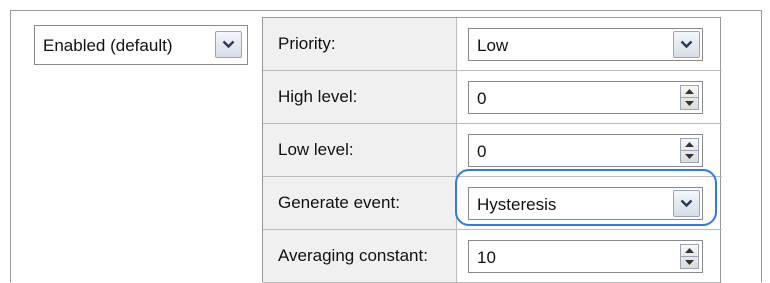 The width and height of the screenshot is (770, 283). I want to click on priority-label: Priority:, so click(307, 43).